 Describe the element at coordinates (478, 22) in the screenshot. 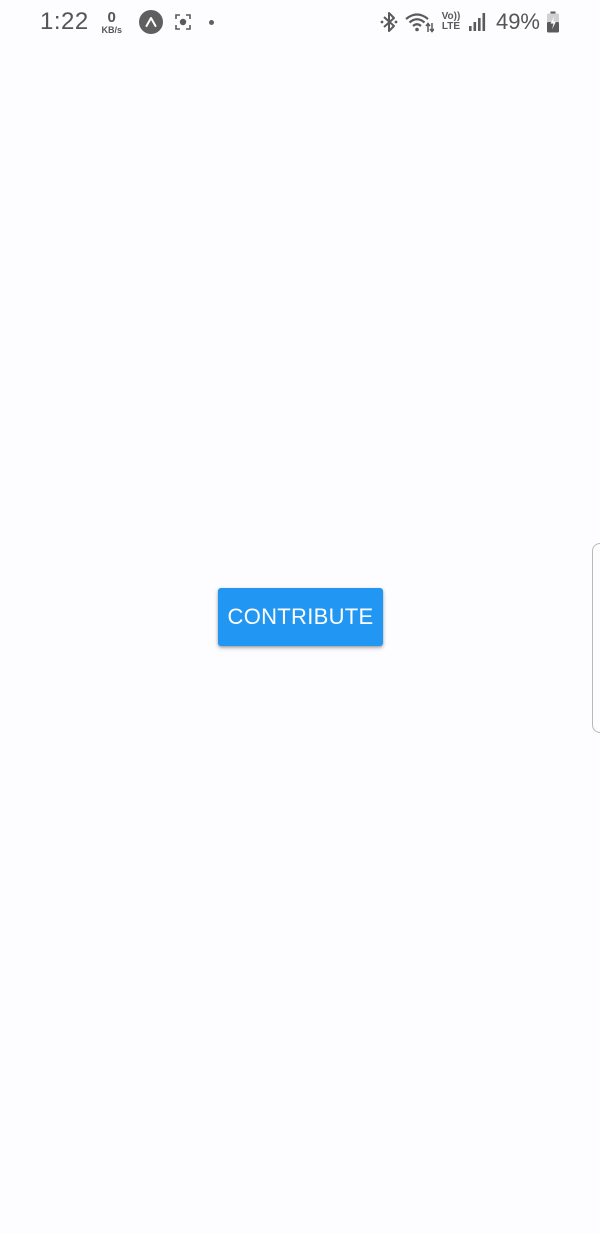

I see `signal-icon` at that location.